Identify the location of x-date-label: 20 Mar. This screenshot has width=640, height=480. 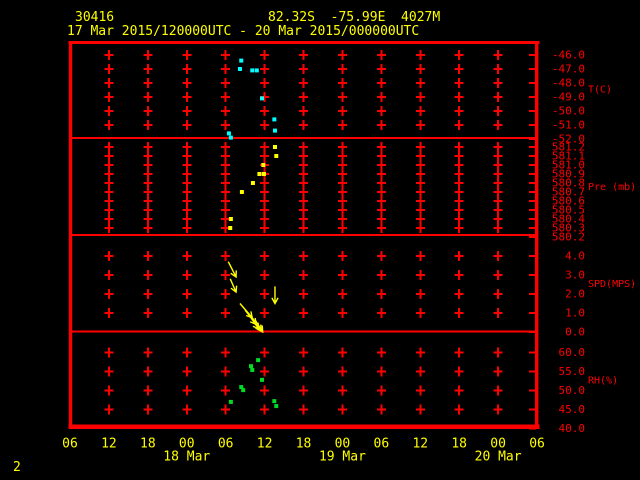
(498, 457).